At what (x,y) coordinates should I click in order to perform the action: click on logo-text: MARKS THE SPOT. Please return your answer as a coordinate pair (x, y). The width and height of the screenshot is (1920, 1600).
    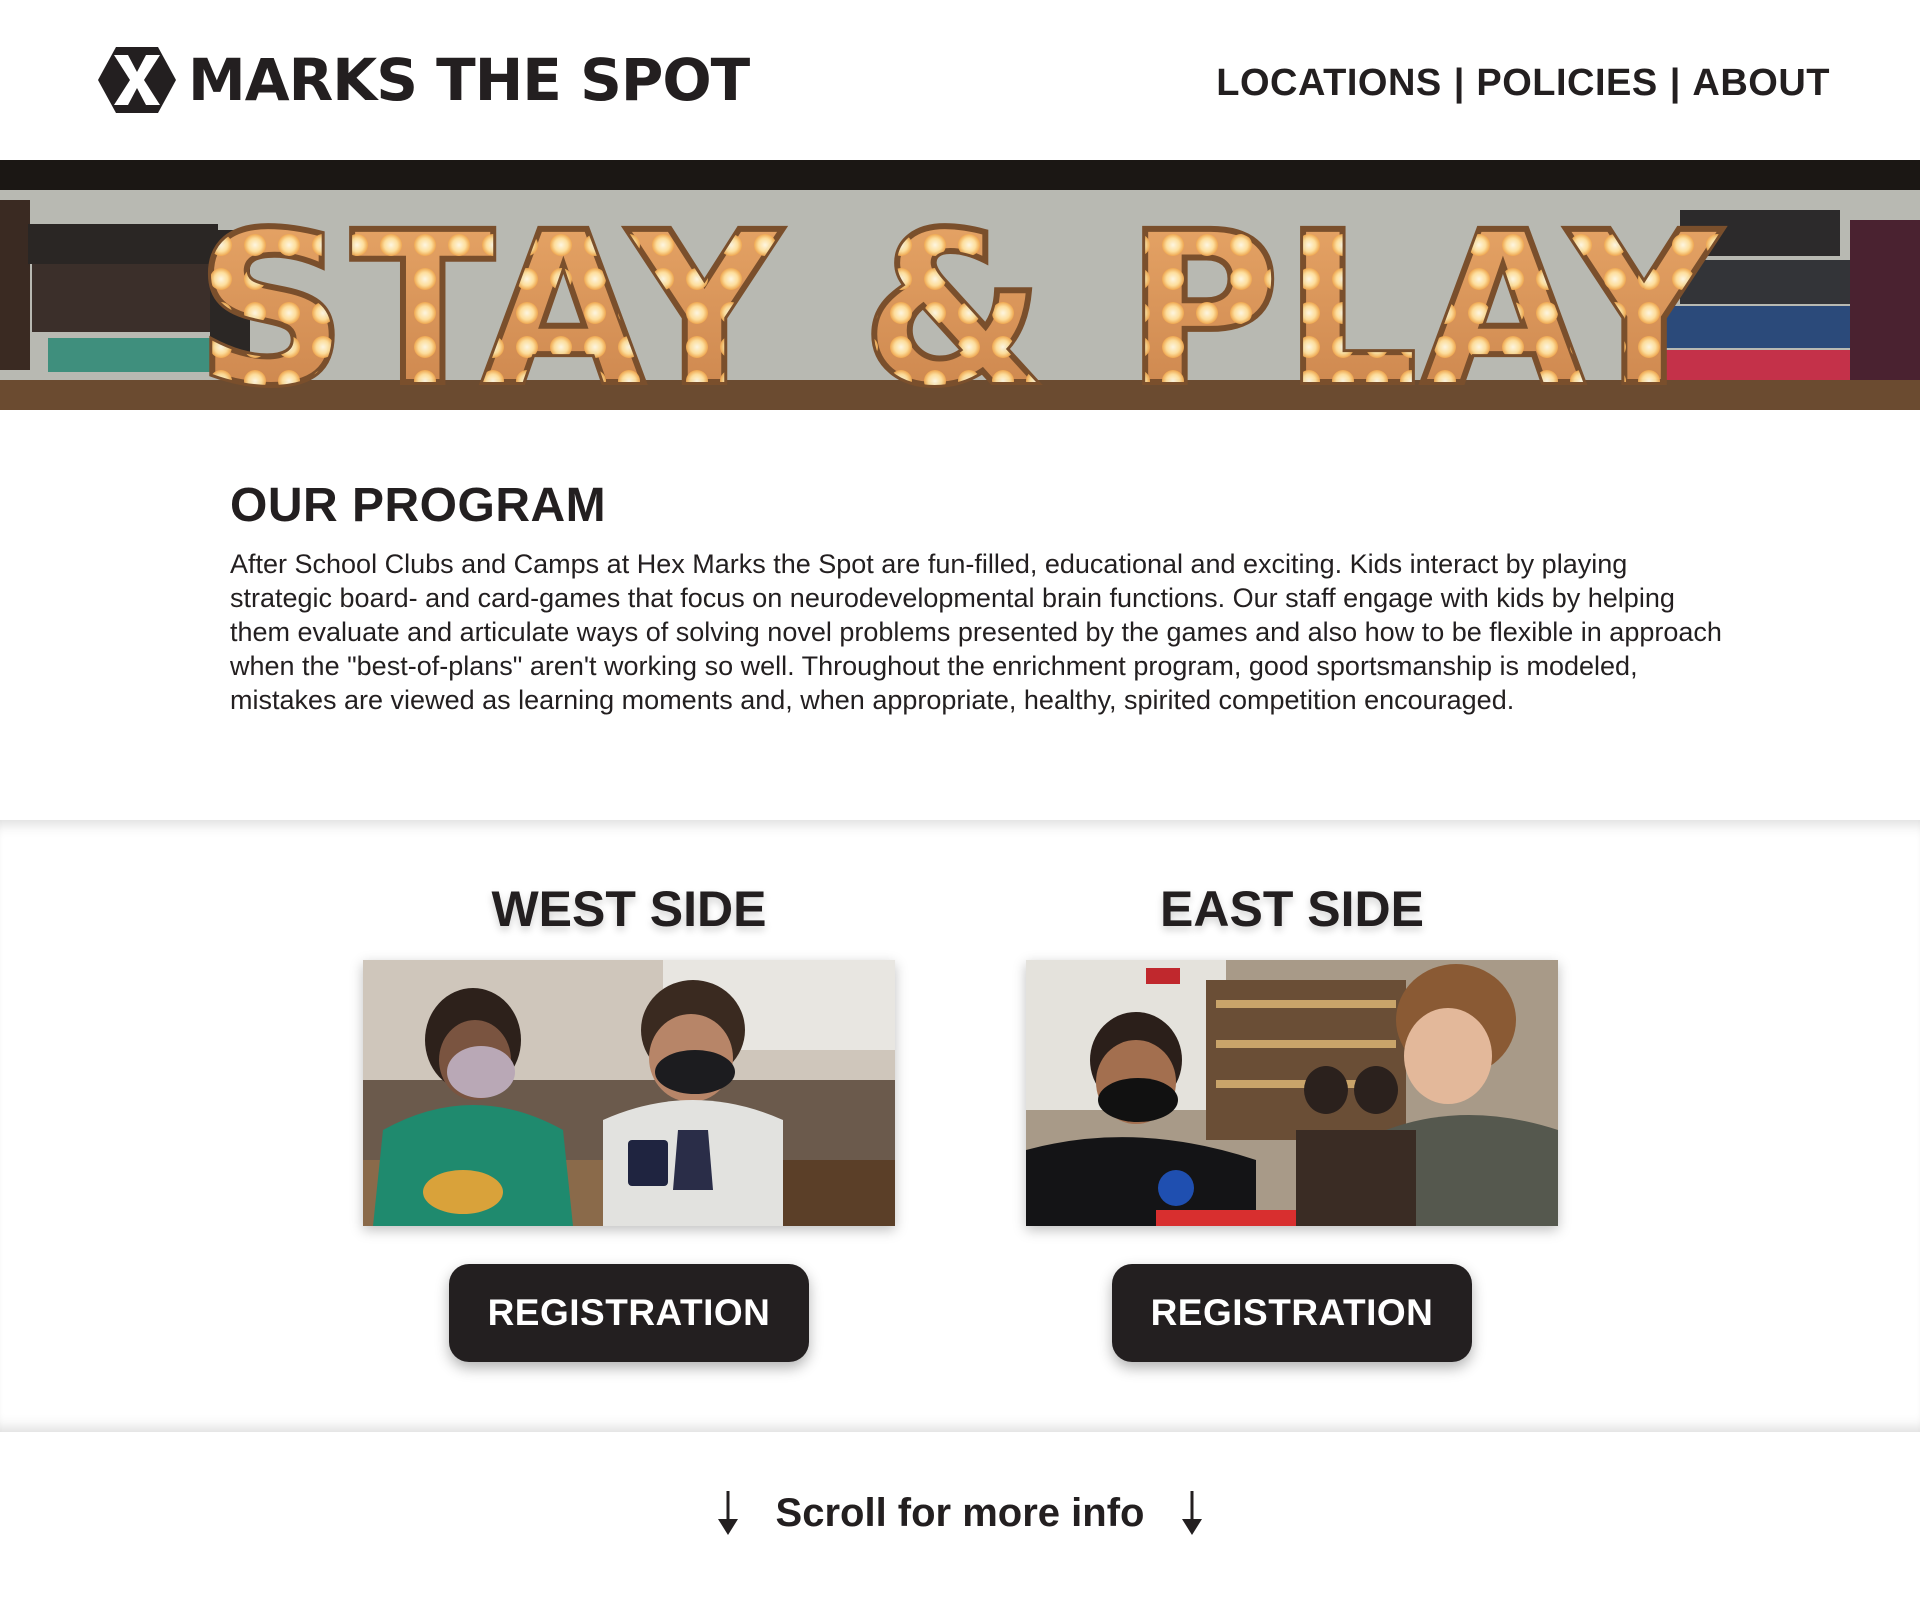
    Looking at the image, I should click on (469, 80).